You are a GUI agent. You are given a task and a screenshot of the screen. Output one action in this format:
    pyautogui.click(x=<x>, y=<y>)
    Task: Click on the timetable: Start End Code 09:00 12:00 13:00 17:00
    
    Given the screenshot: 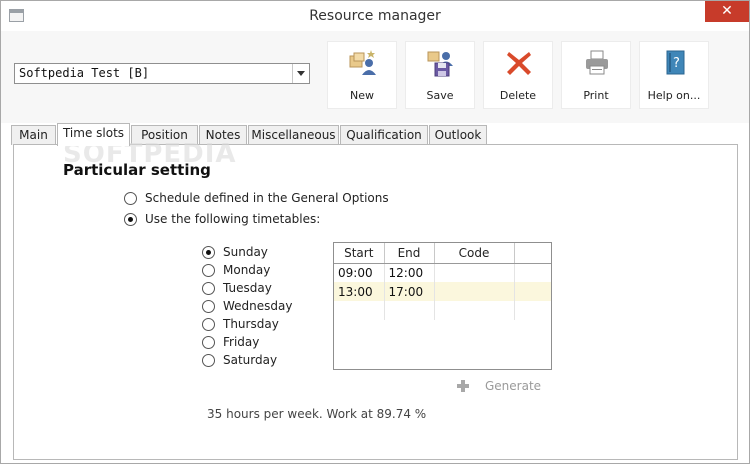 What is the action you would take?
    pyautogui.click(x=442, y=281)
    